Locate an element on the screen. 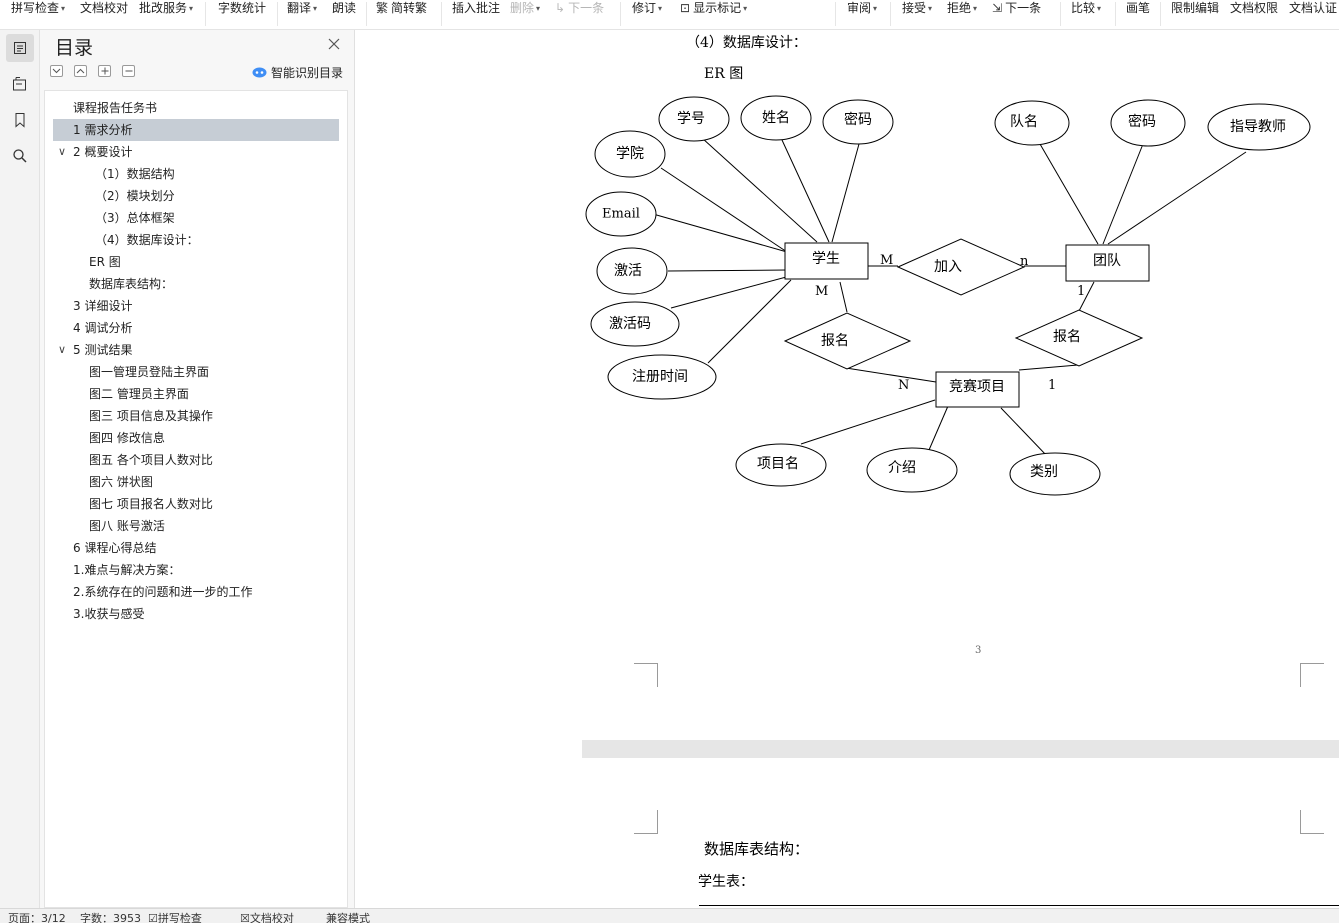 Image resolution: width=1339 pixels, height=923 pixels. toc-item: 数据库表结构： is located at coordinates (196, 284).